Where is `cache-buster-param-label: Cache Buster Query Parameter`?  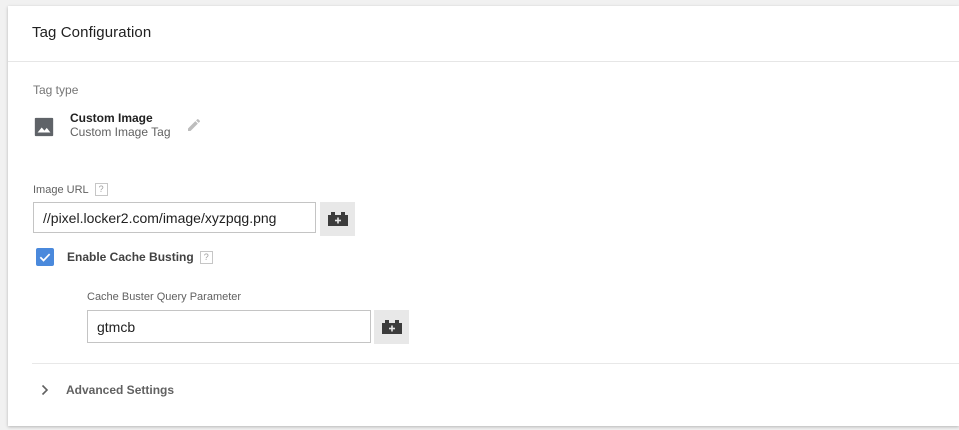
cache-buster-param-label: Cache Buster Query Parameter is located at coordinates (164, 297).